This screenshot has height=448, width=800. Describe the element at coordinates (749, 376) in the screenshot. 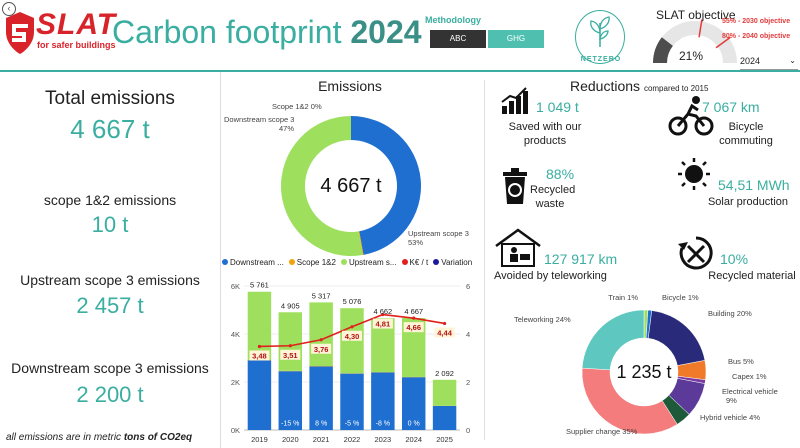

I see `reduction-data-label: Capex 1%` at that location.